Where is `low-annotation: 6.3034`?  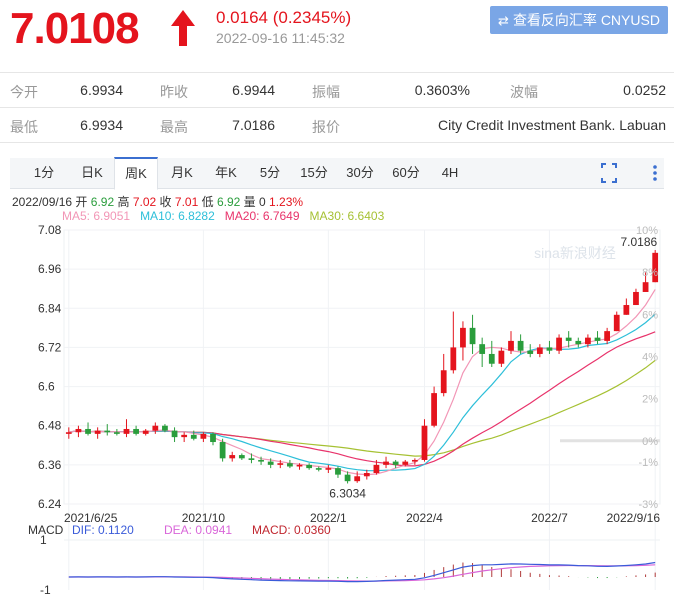
low-annotation: 6.3034 is located at coordinates (347, 493).